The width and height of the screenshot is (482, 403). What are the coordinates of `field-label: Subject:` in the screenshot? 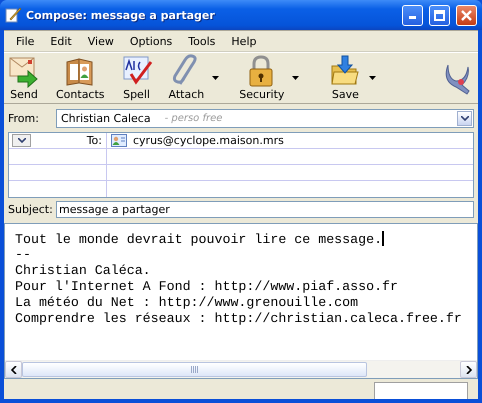 It's located at (29, 209).